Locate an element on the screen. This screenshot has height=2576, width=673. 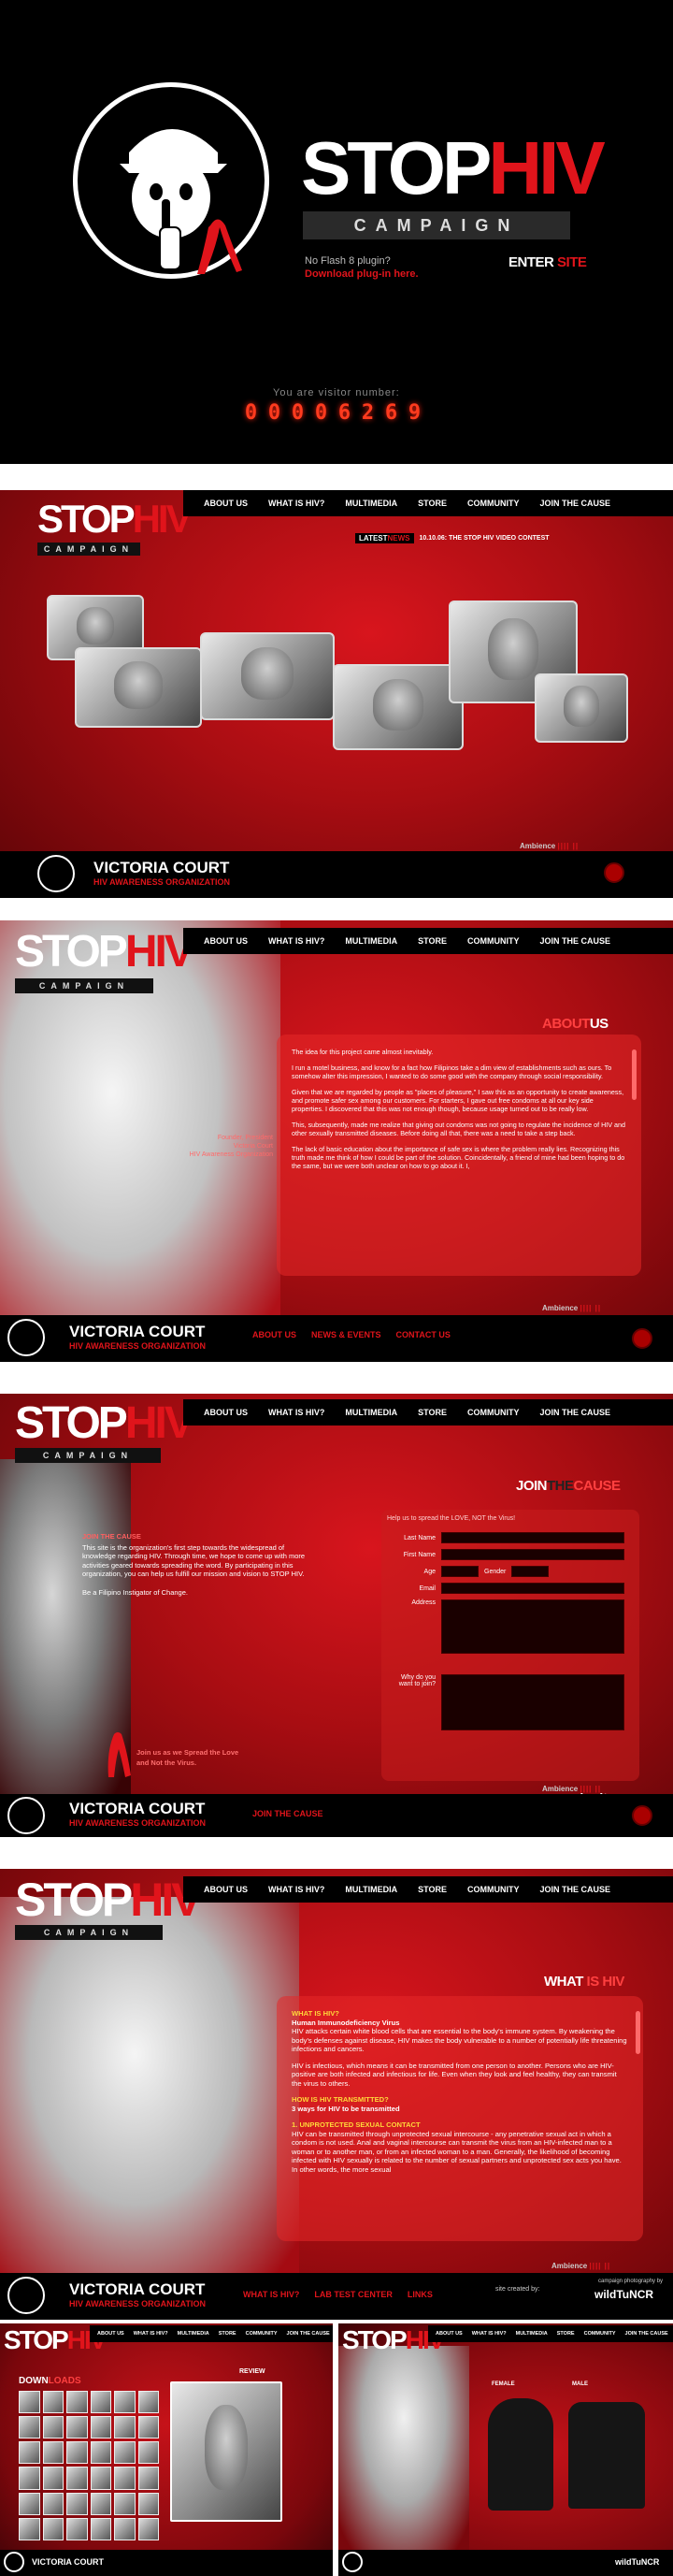
footer-link: CONTACT US is located at coordinates (423, 1334).